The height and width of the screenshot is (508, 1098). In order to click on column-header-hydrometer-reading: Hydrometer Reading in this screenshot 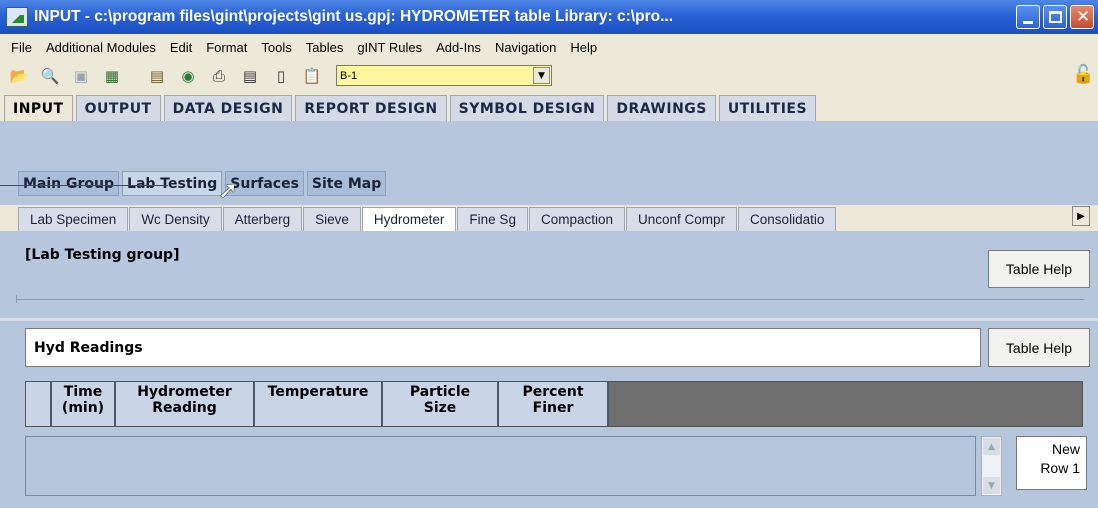, I will do `click(185, 404)`.